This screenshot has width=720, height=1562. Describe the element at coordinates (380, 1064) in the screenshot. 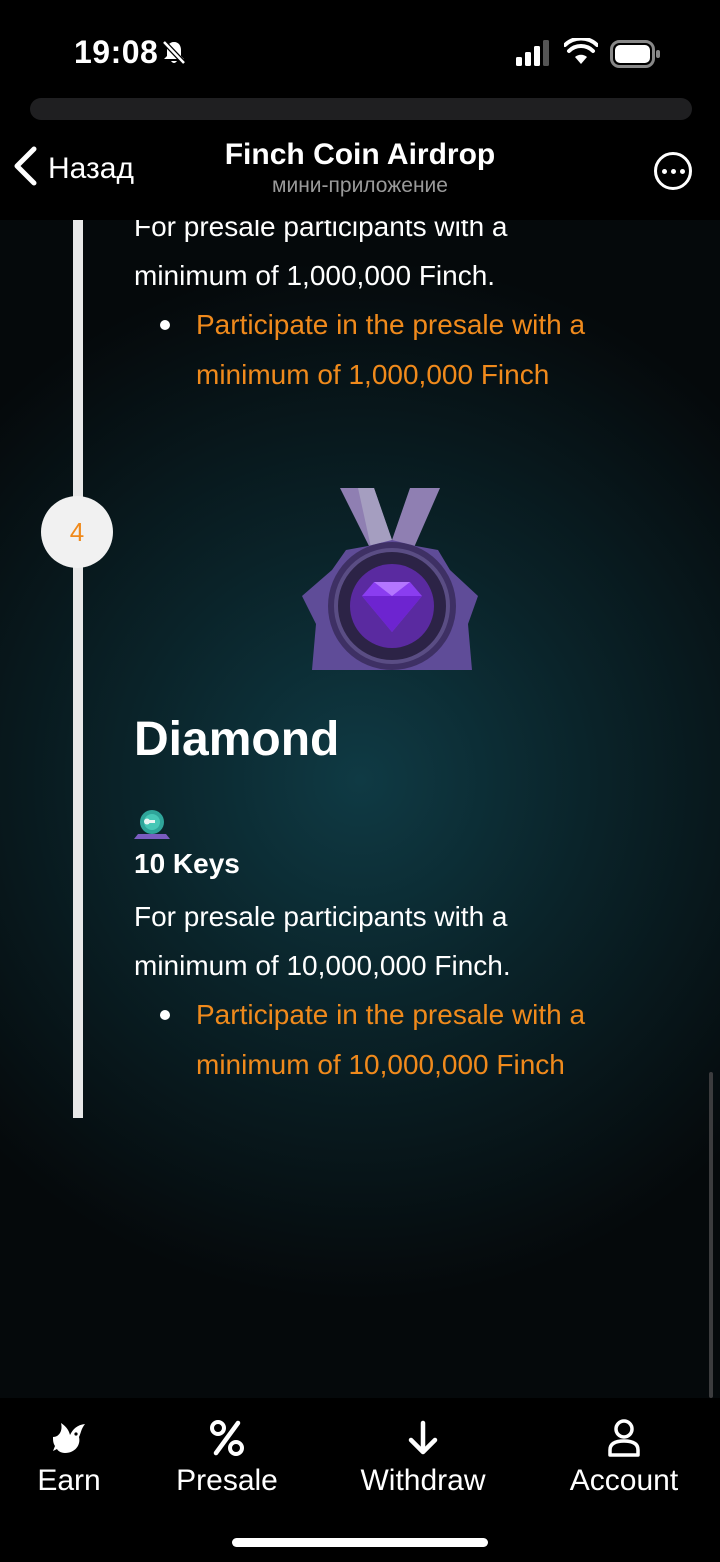

I see `tier-requirement-line2: minimum of 10,000,000 Finch` at that location.